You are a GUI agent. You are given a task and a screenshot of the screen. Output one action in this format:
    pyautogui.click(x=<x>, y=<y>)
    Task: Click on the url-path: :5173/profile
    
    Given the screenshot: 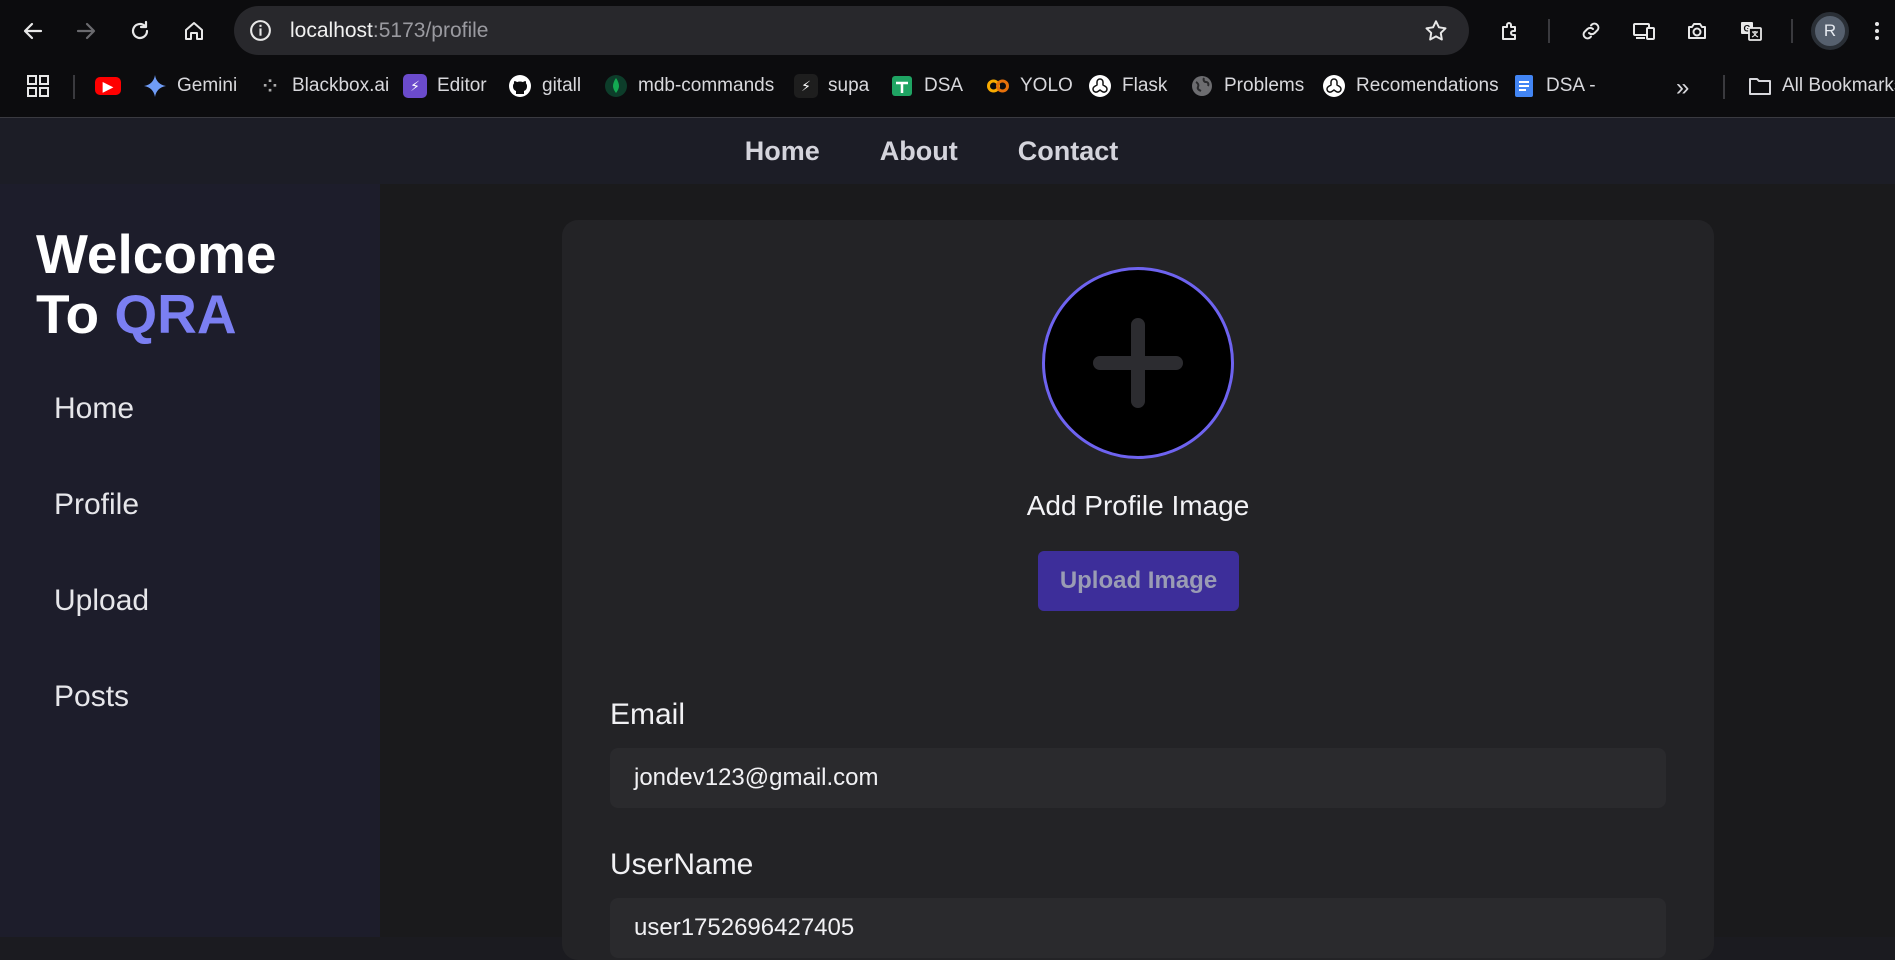 What is the action you would take?
    pyautogui.click(x=430, y=30)
    